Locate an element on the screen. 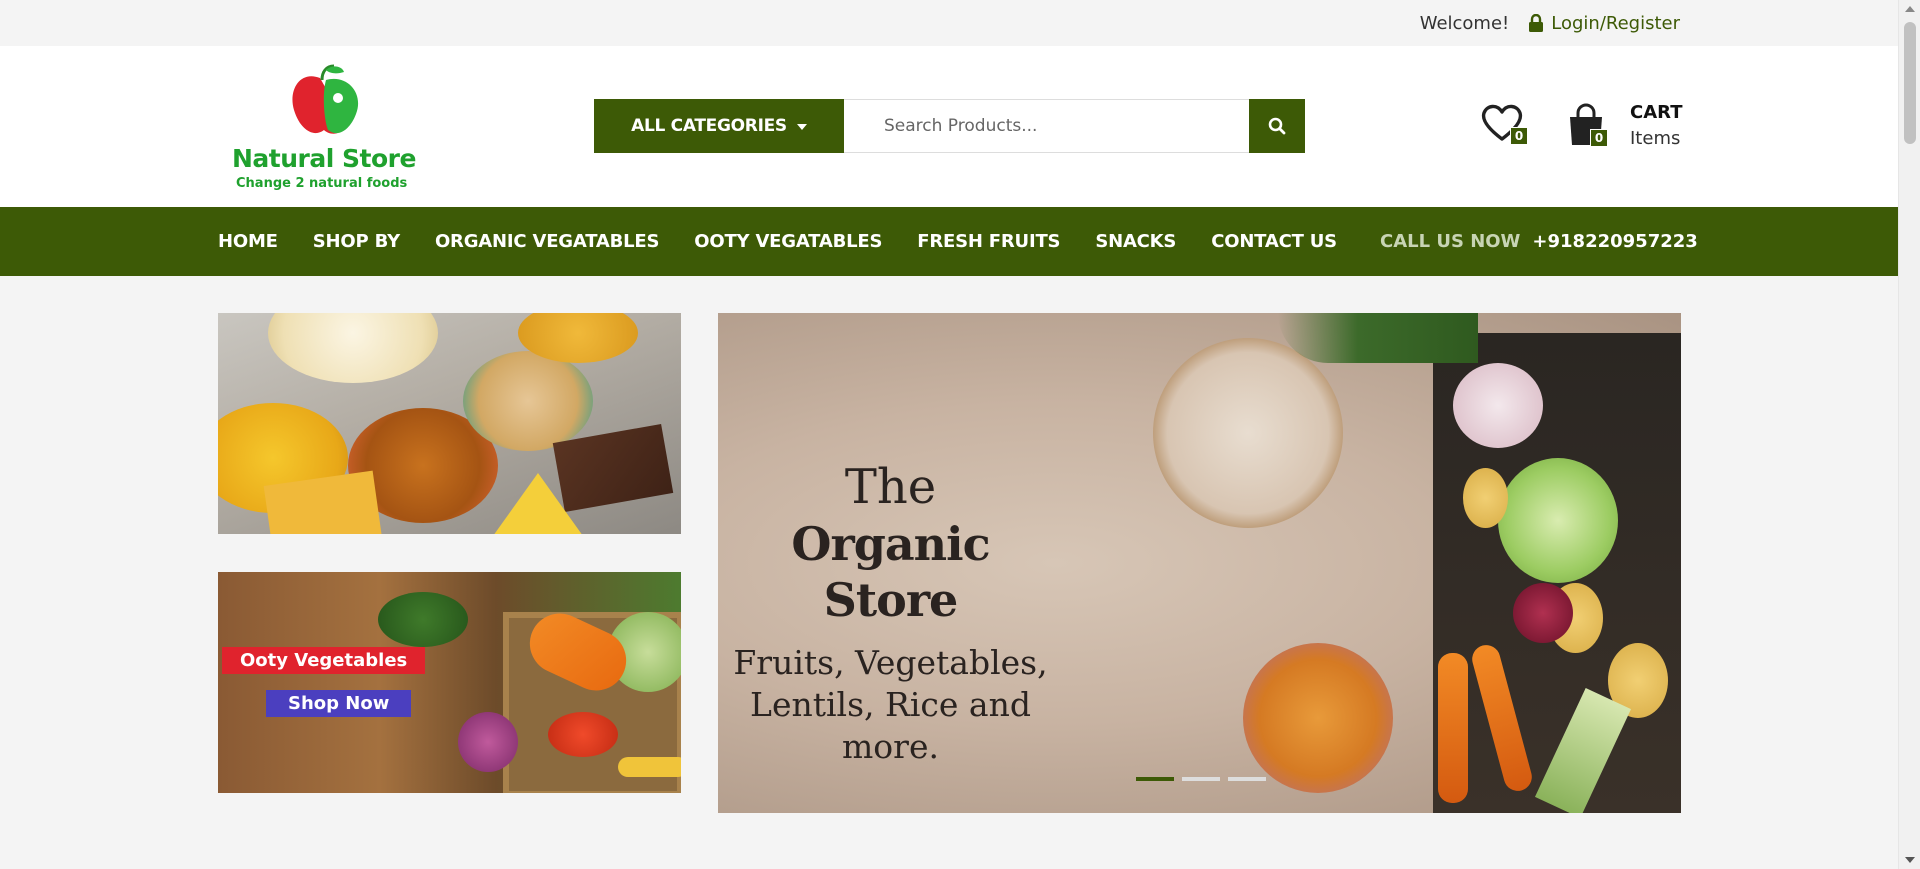 The height and width of the screenshot is (869, 1920). red-onion is located at coordinates (1543, 613).